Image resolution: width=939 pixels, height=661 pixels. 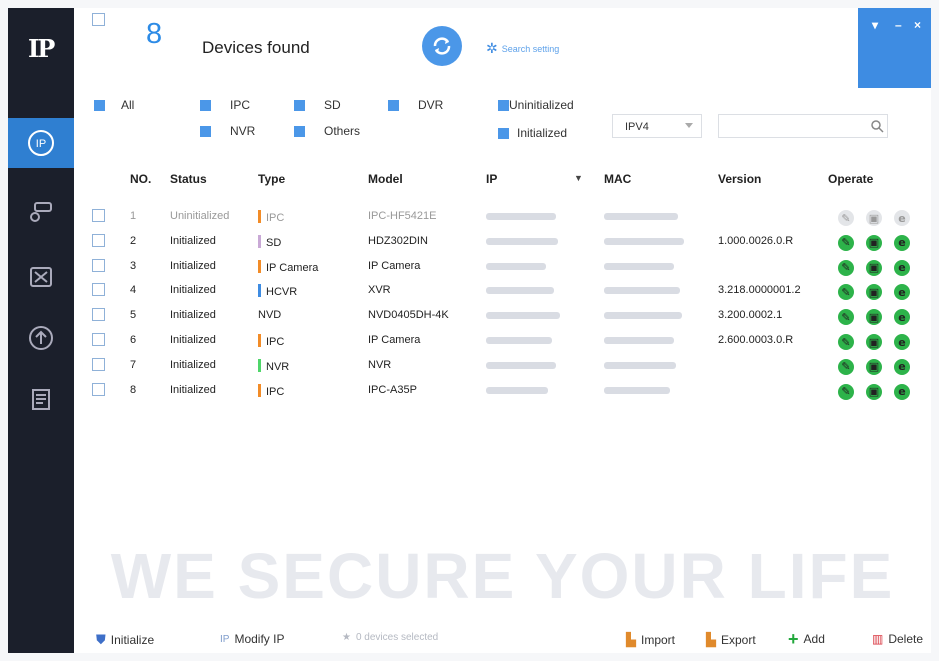 What do you see at coordinates (41, 399) in the screenshot?
I see `nav-documents` at bounding box center [41, 399].